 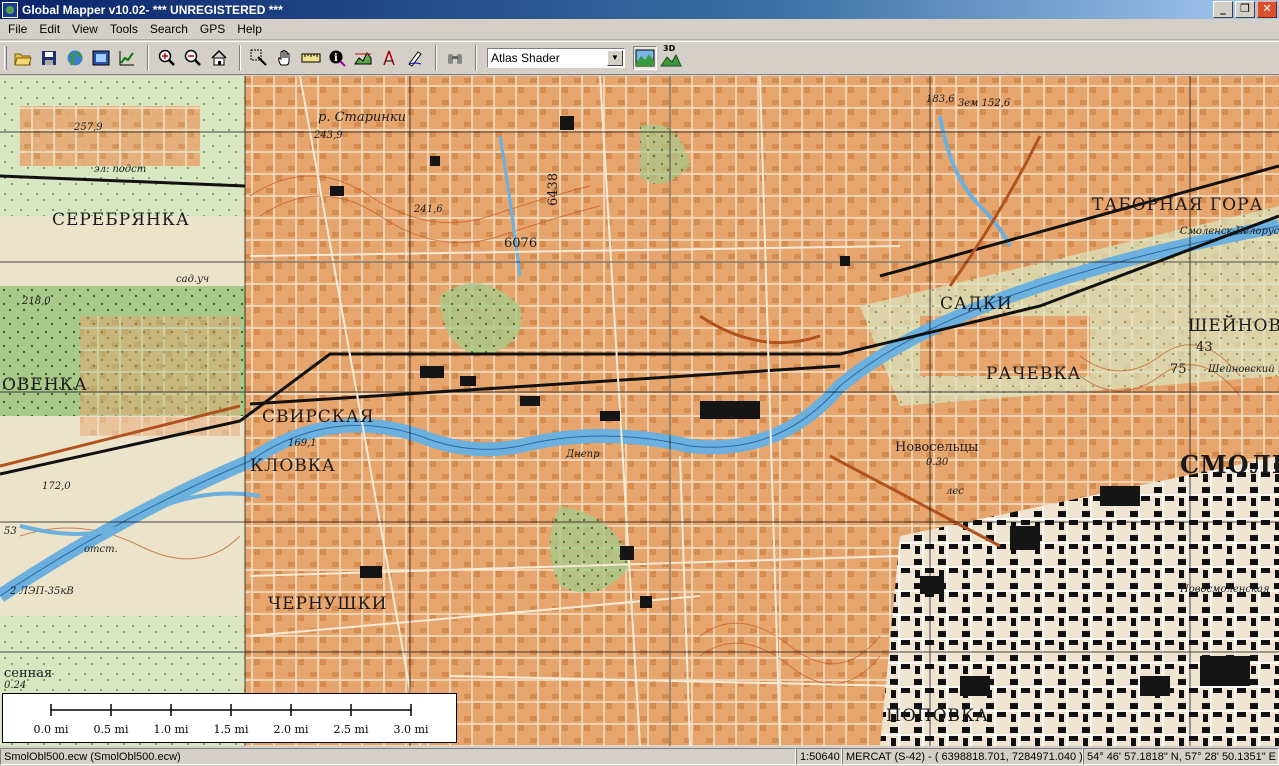 What do you see at coordinates (389, 58) in the screenshot?
I see `view-shed-icon` at bounding box center [389, 58].